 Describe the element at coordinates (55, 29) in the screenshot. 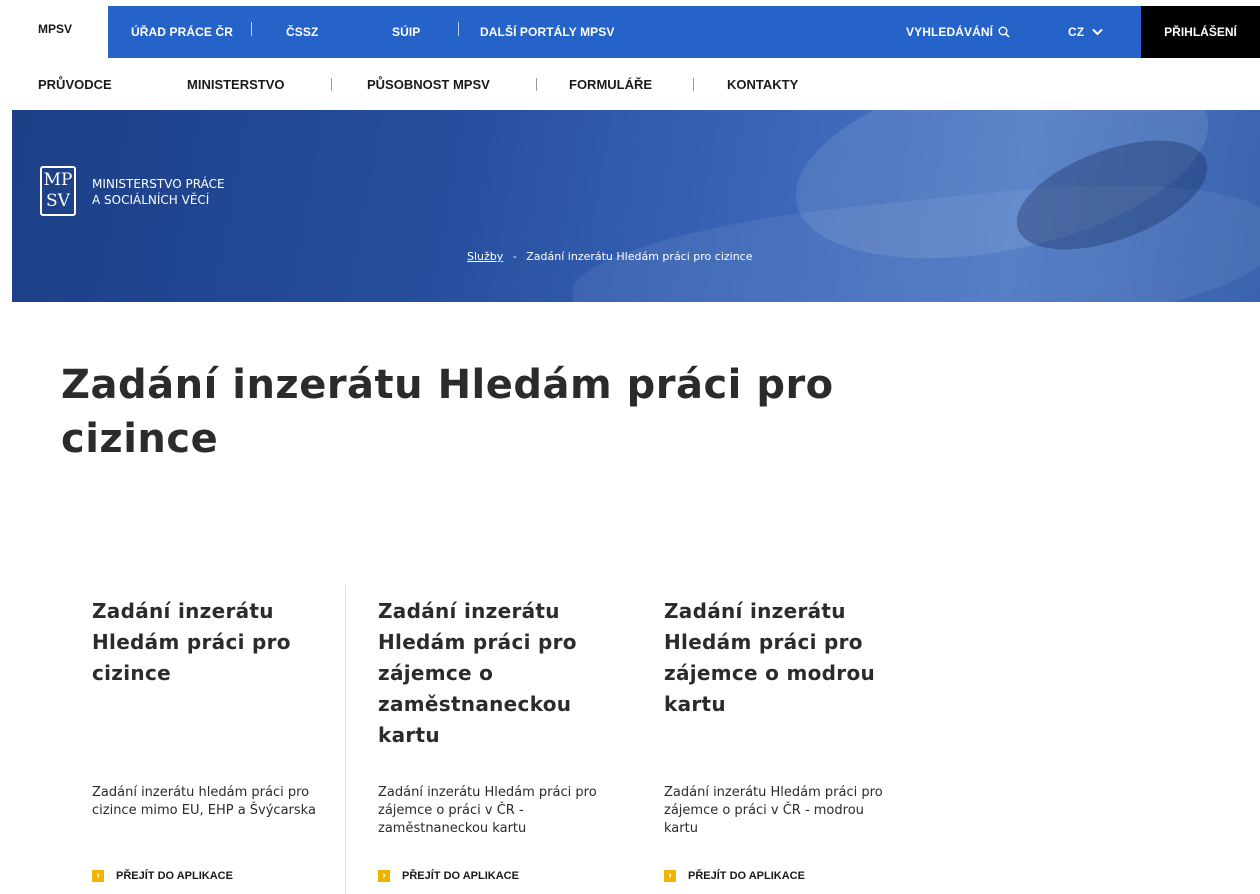

I see `tab-mpsv-label: MPSV` at that location.